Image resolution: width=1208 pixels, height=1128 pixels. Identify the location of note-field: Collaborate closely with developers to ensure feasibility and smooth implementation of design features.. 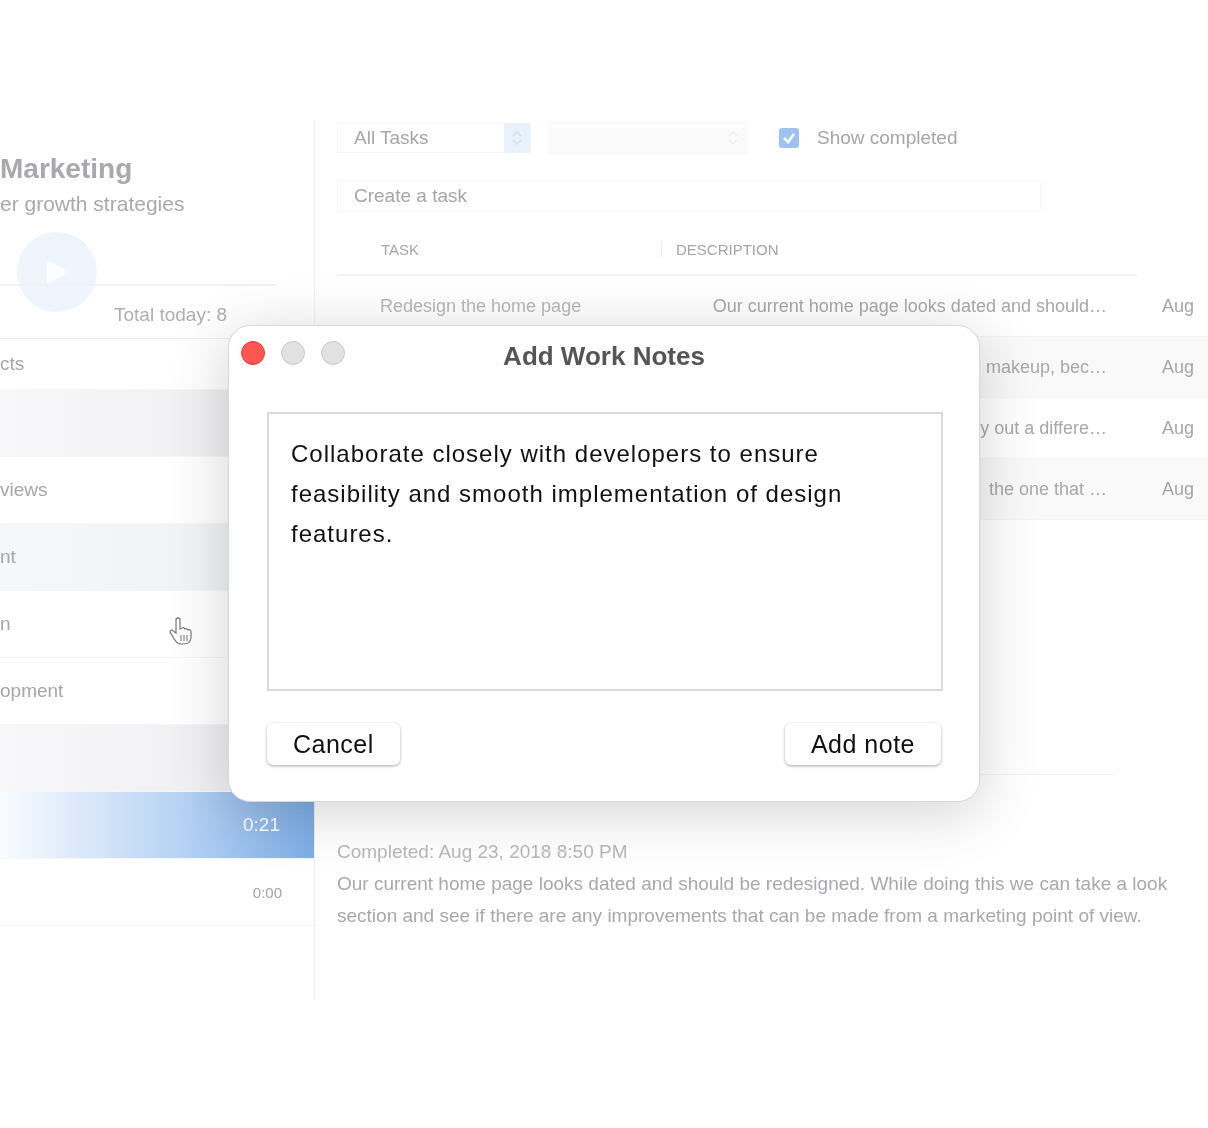
(605, 551).